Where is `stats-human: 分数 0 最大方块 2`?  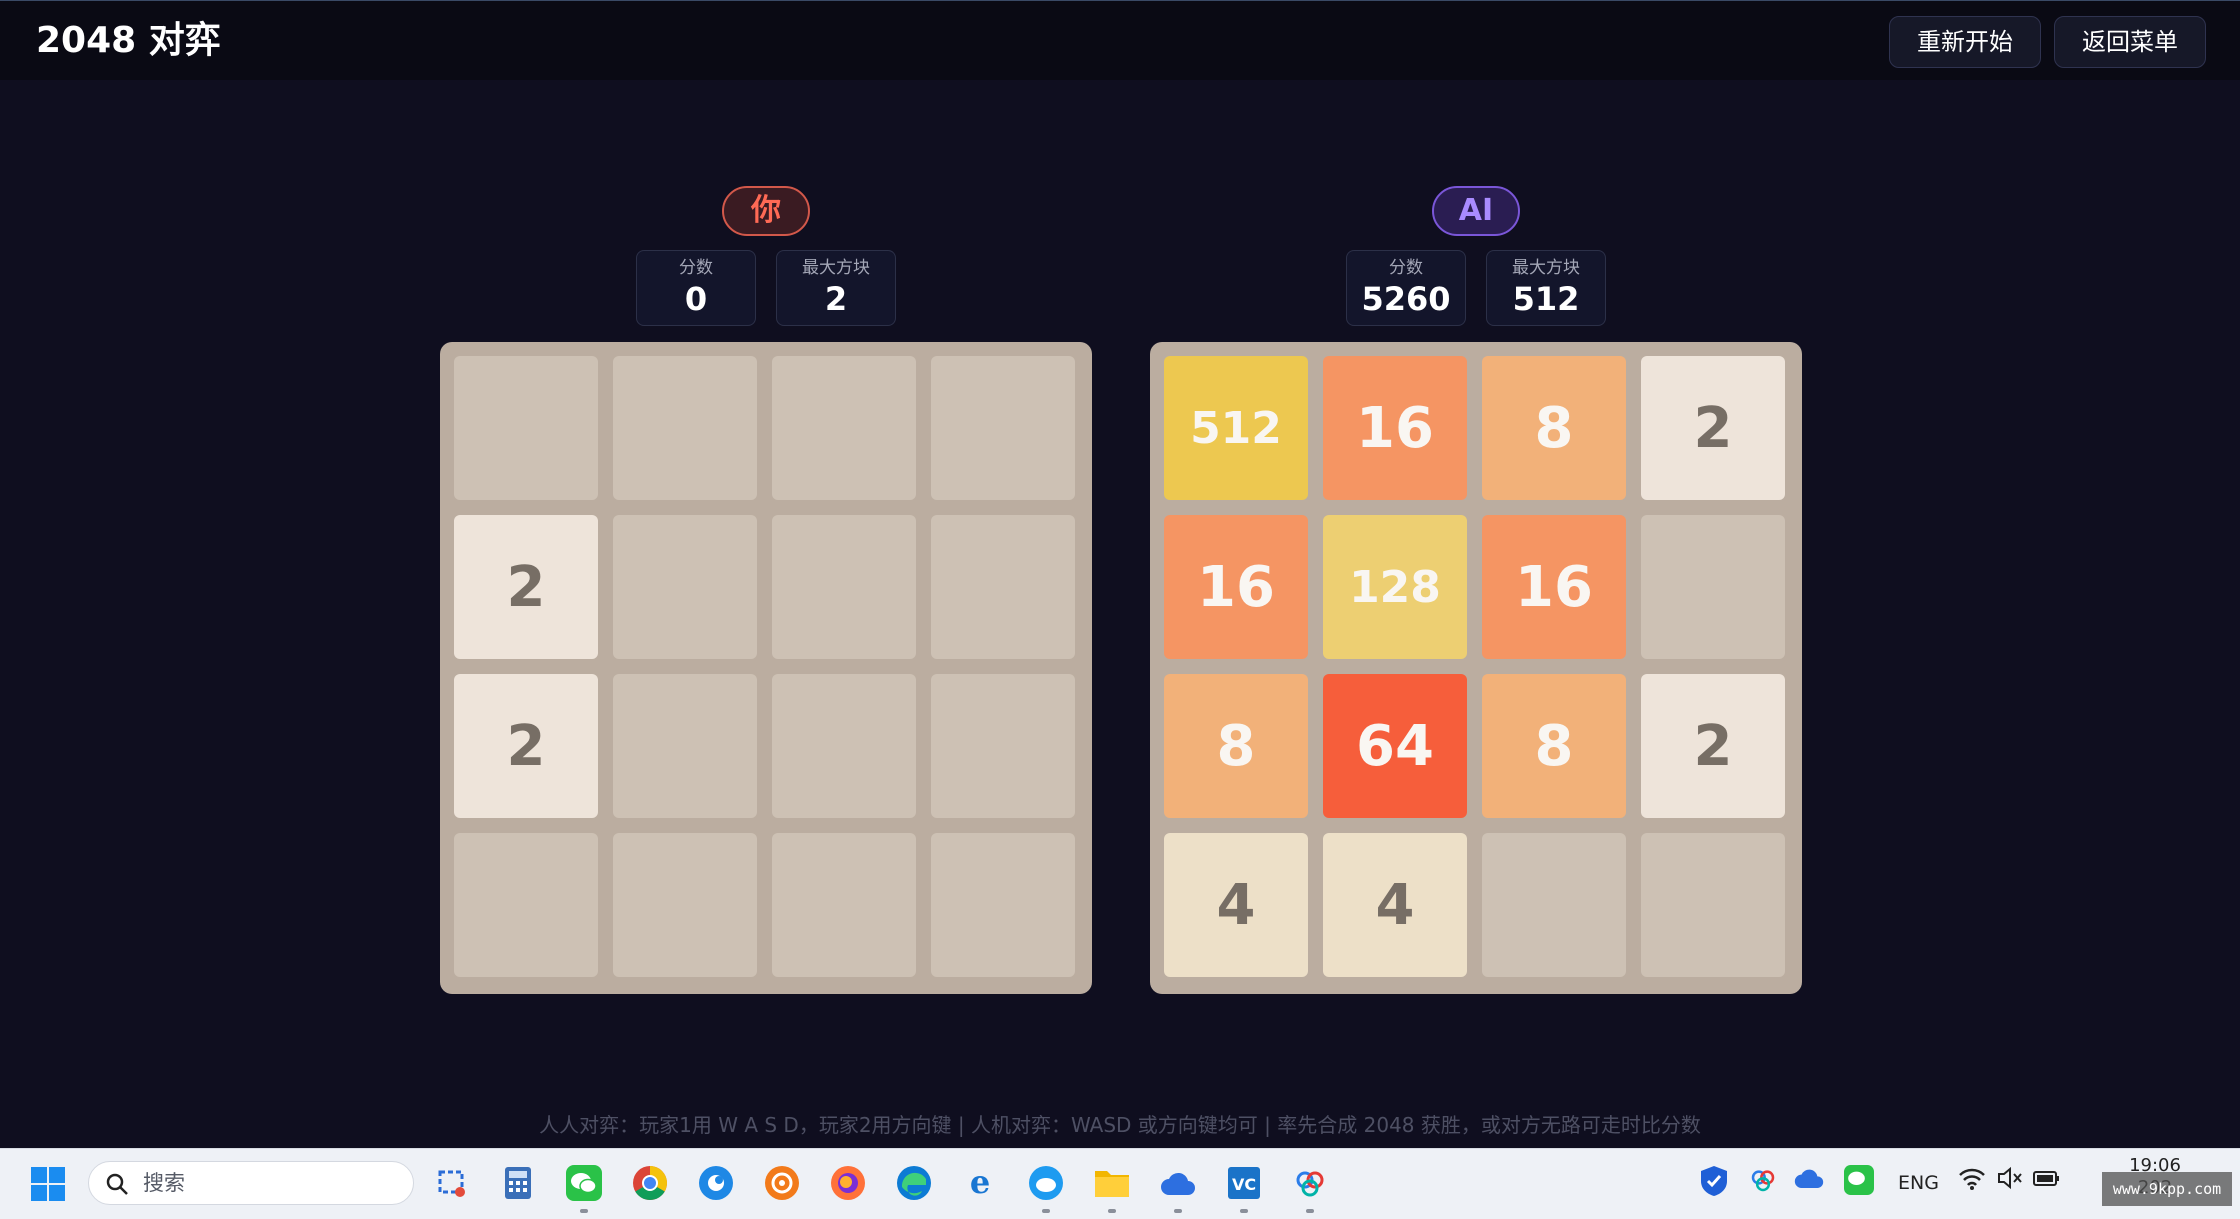 stats-human: 分数 0 最大方块 2 is located at coordinates (766, 288).